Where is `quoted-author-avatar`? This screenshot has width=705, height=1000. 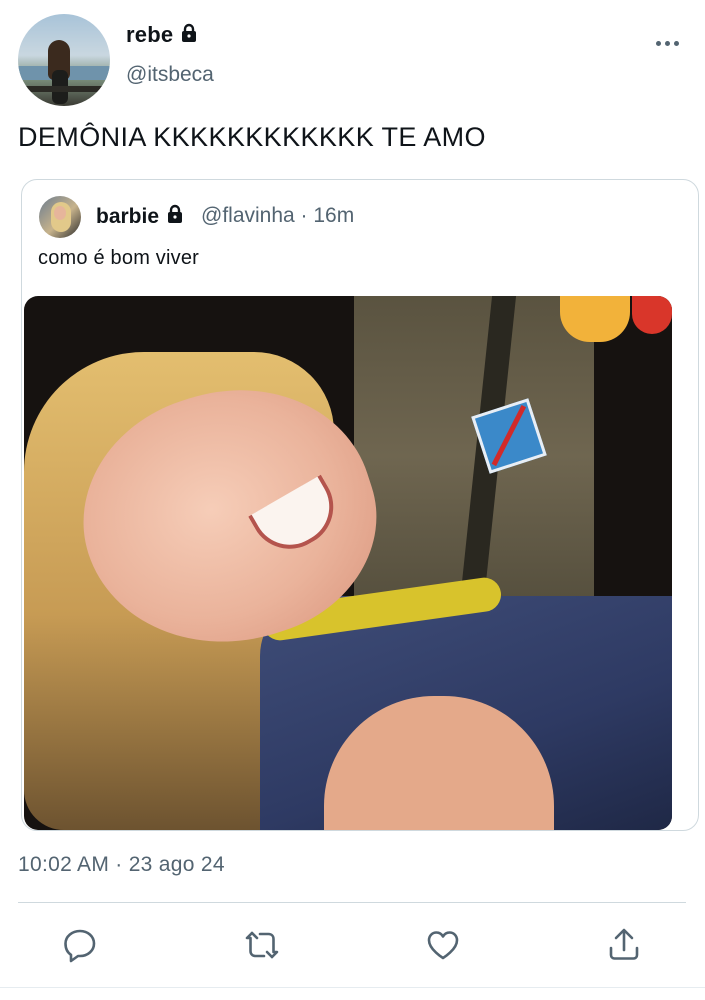
quoted-author-avatar is located at coordinates (60, 217).